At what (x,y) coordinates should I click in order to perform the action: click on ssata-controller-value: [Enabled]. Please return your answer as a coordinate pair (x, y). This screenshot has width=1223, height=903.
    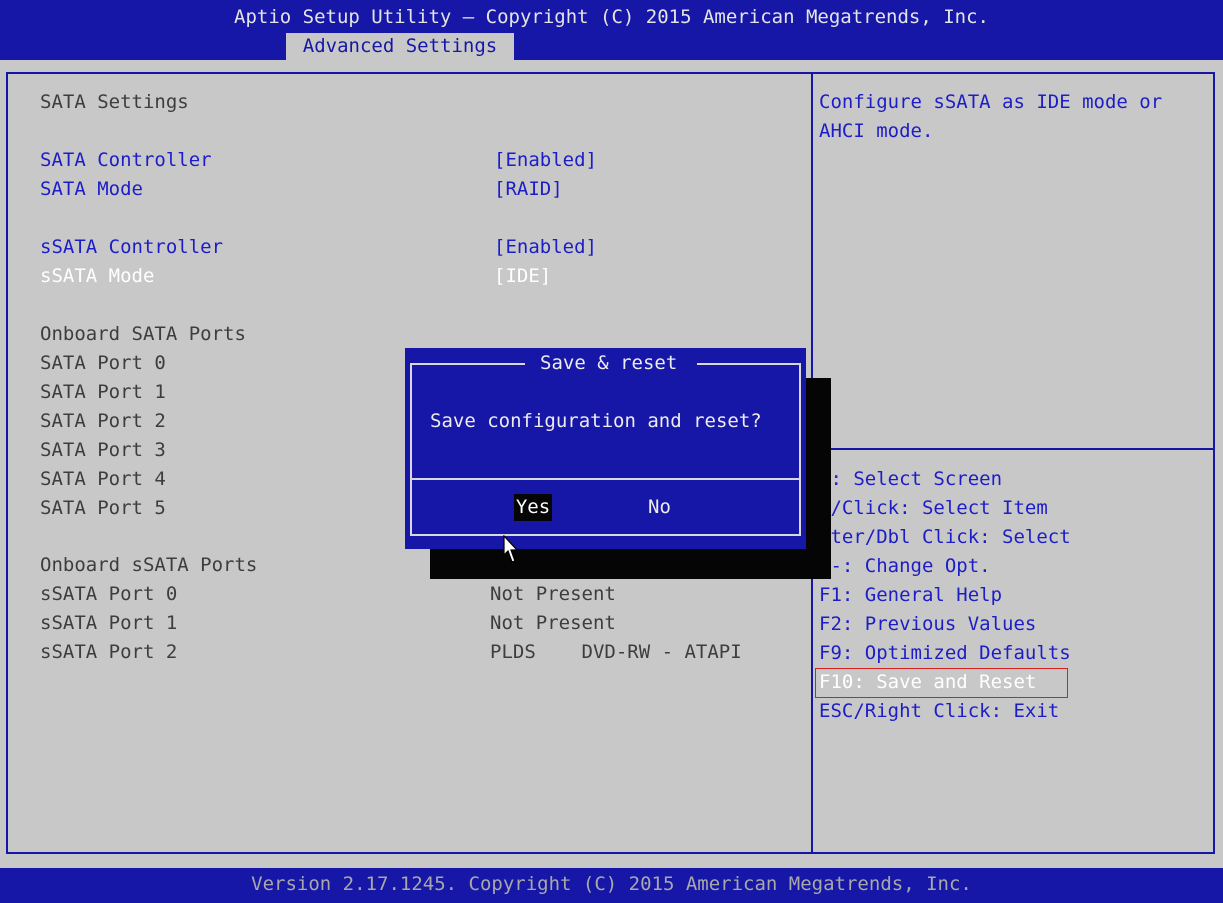
    Looking at the image, I should click on (545, 247).